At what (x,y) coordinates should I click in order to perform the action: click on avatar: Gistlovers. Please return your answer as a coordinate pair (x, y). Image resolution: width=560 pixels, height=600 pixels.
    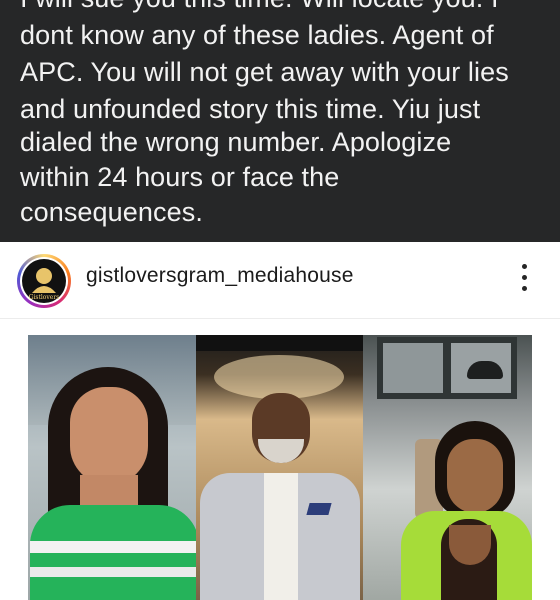
    Looking at the image, I should click on (44, 281).